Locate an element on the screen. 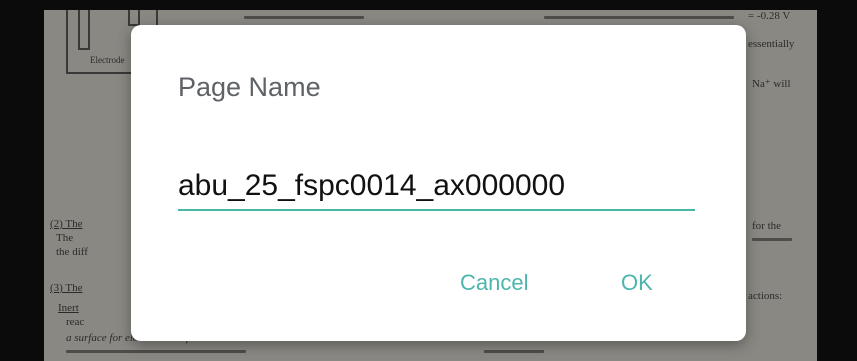  screen-frame-top is located at coordinates (428, 5).